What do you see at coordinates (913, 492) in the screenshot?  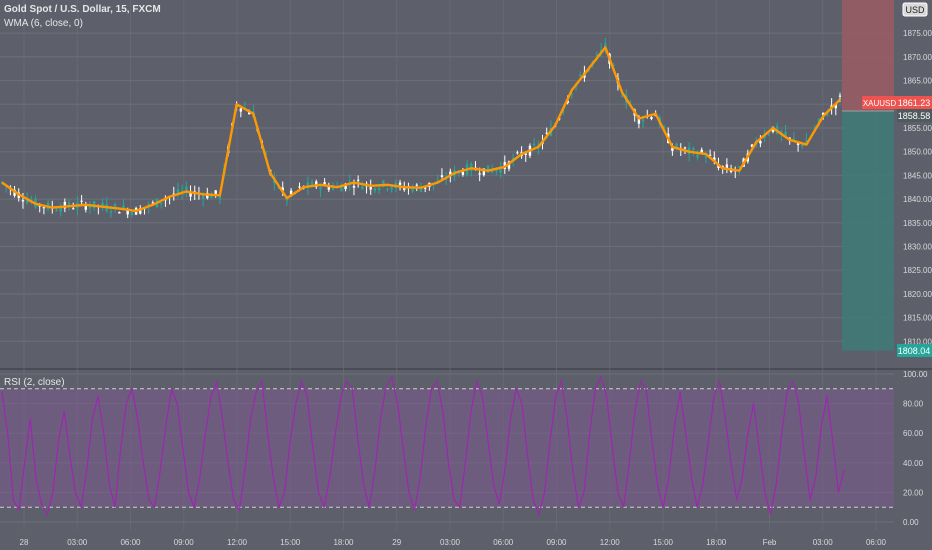 I see `rsi-tick-label: 20.00` at bounding box center [913, 492].